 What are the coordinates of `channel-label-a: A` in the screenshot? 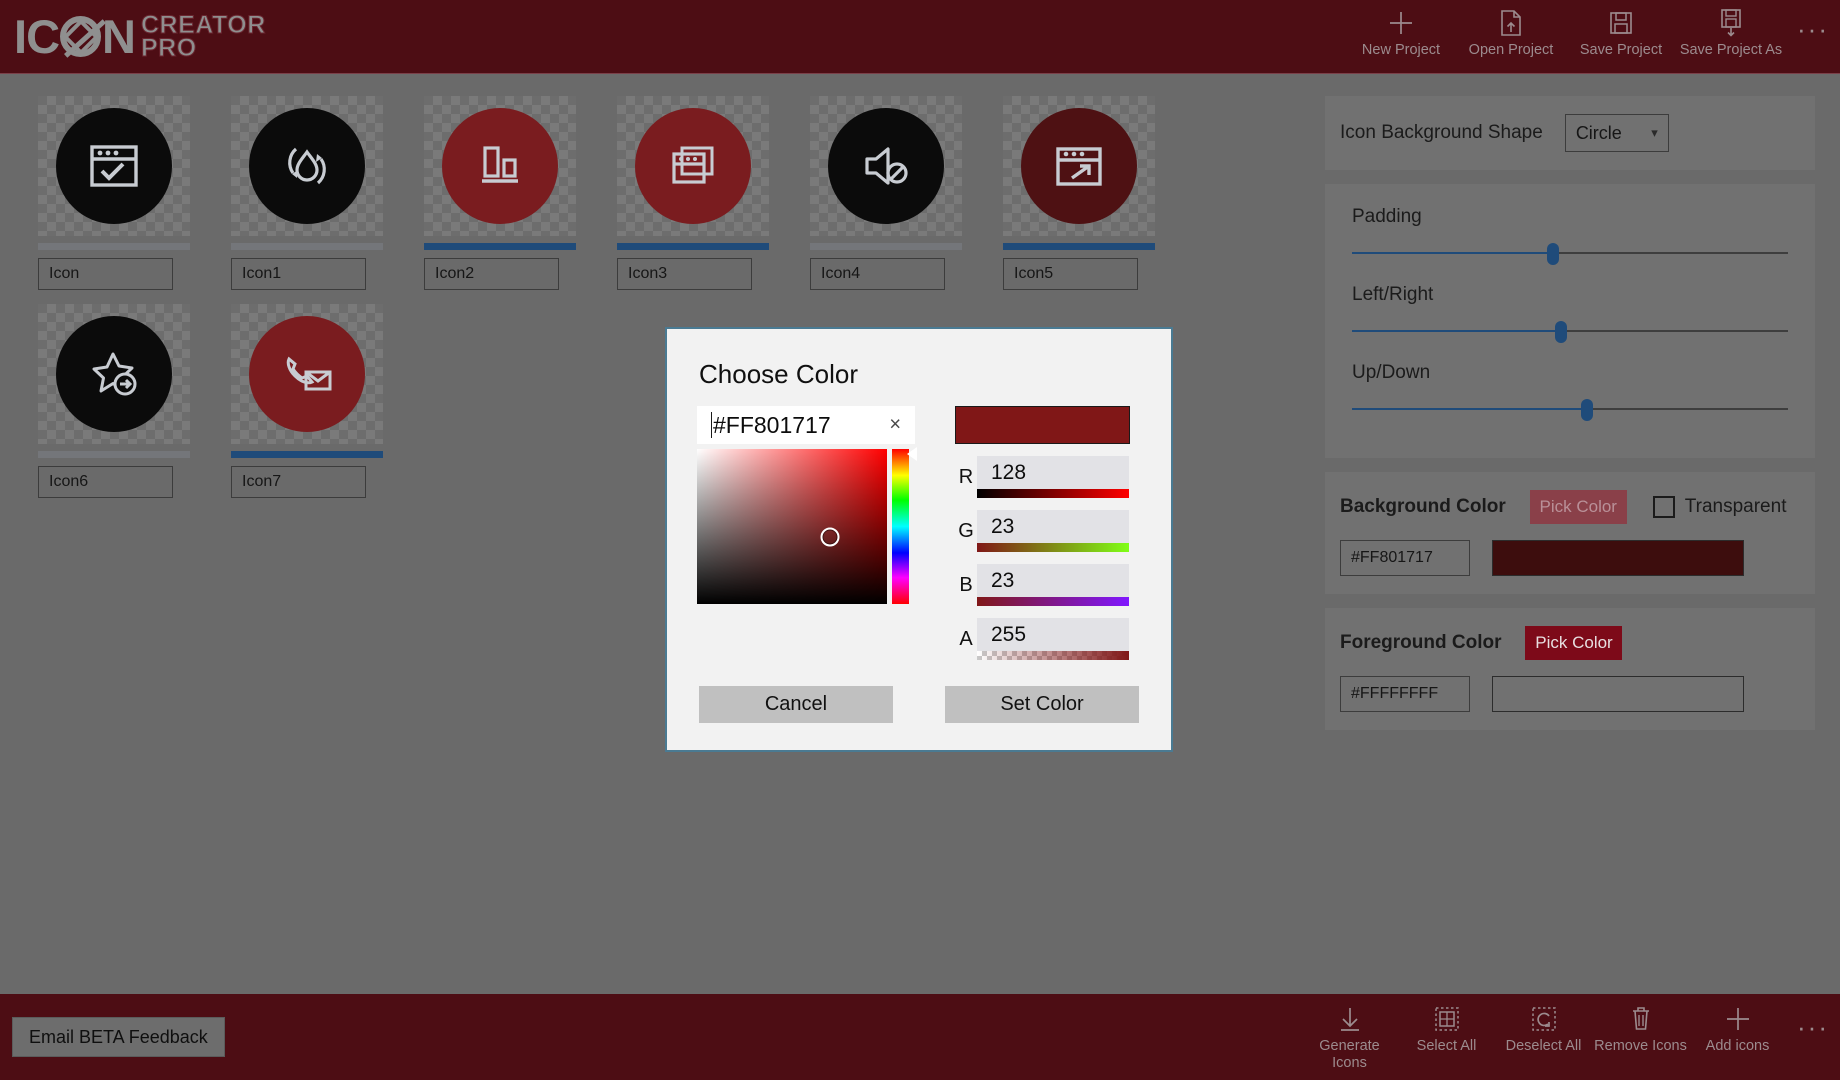 It's located at (966, 638).